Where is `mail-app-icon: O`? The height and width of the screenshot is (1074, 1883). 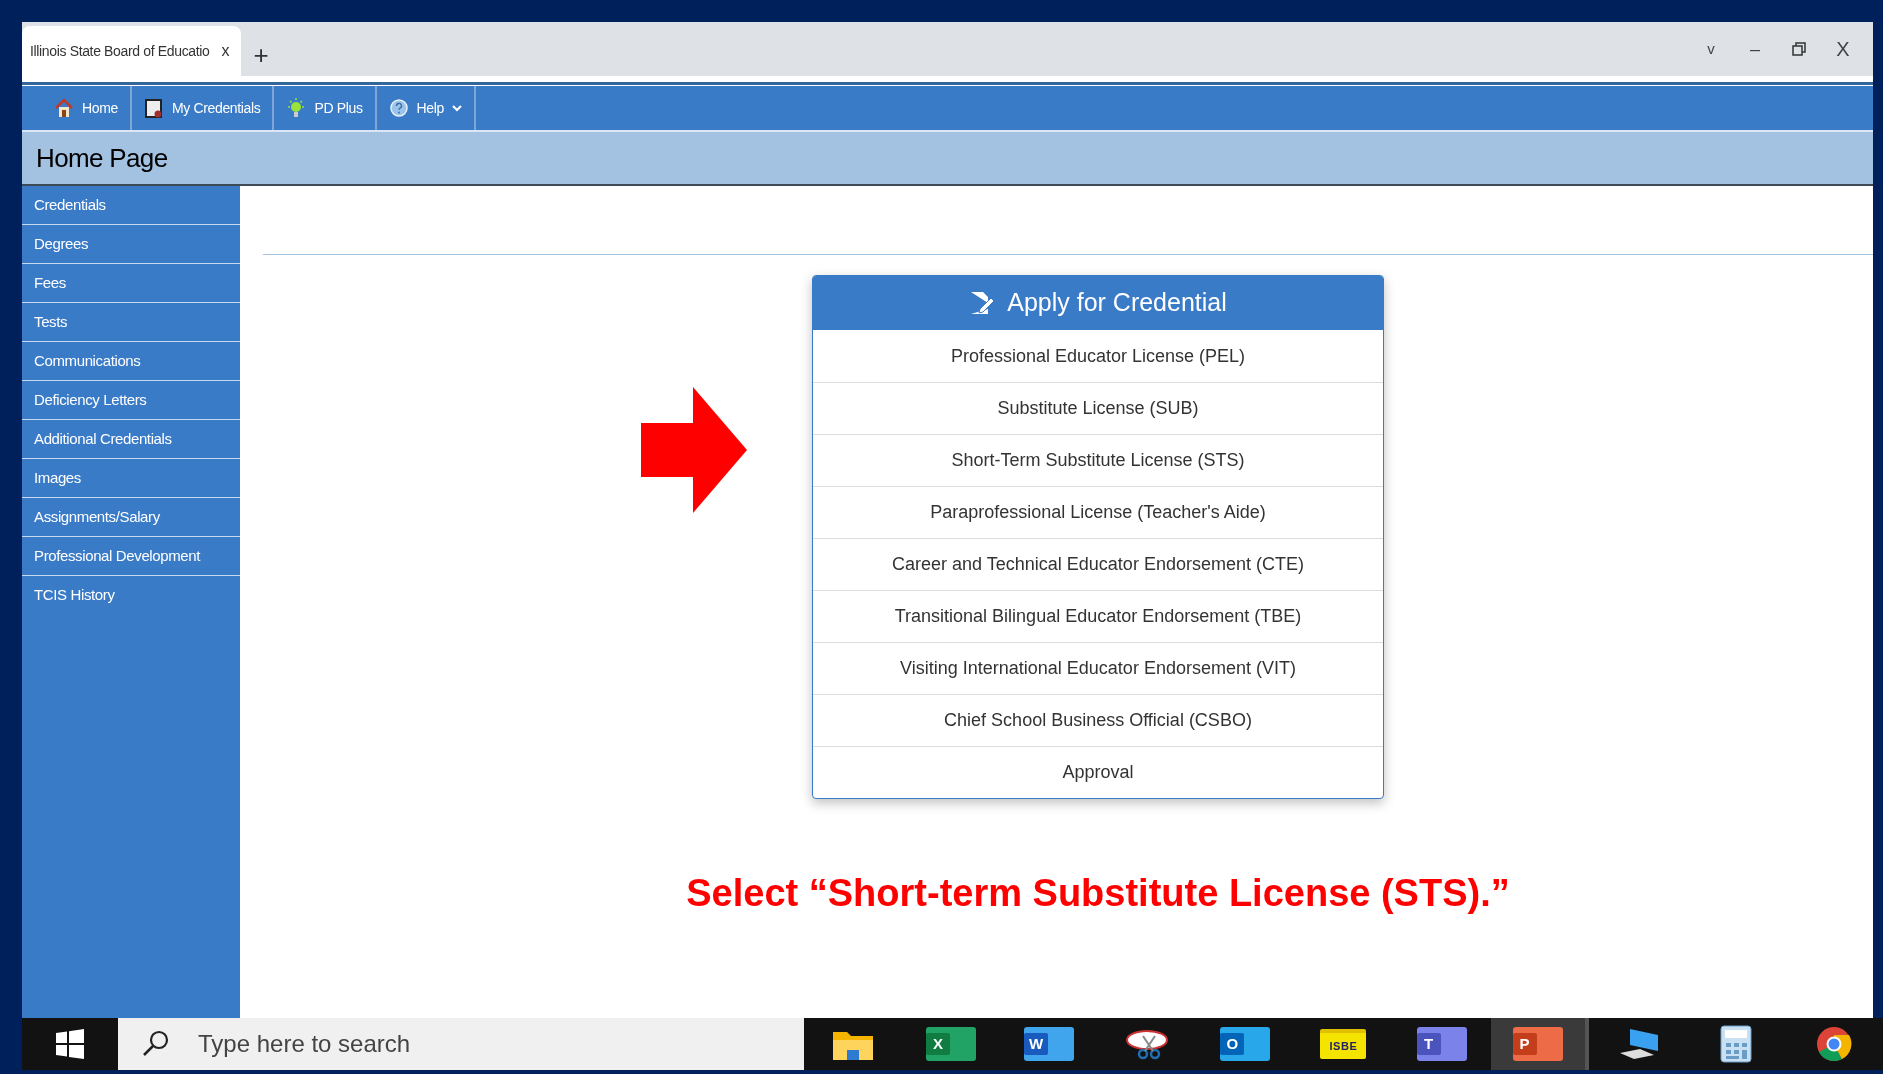 mail-app-icon: O is located at coordinates (1245, 1044).